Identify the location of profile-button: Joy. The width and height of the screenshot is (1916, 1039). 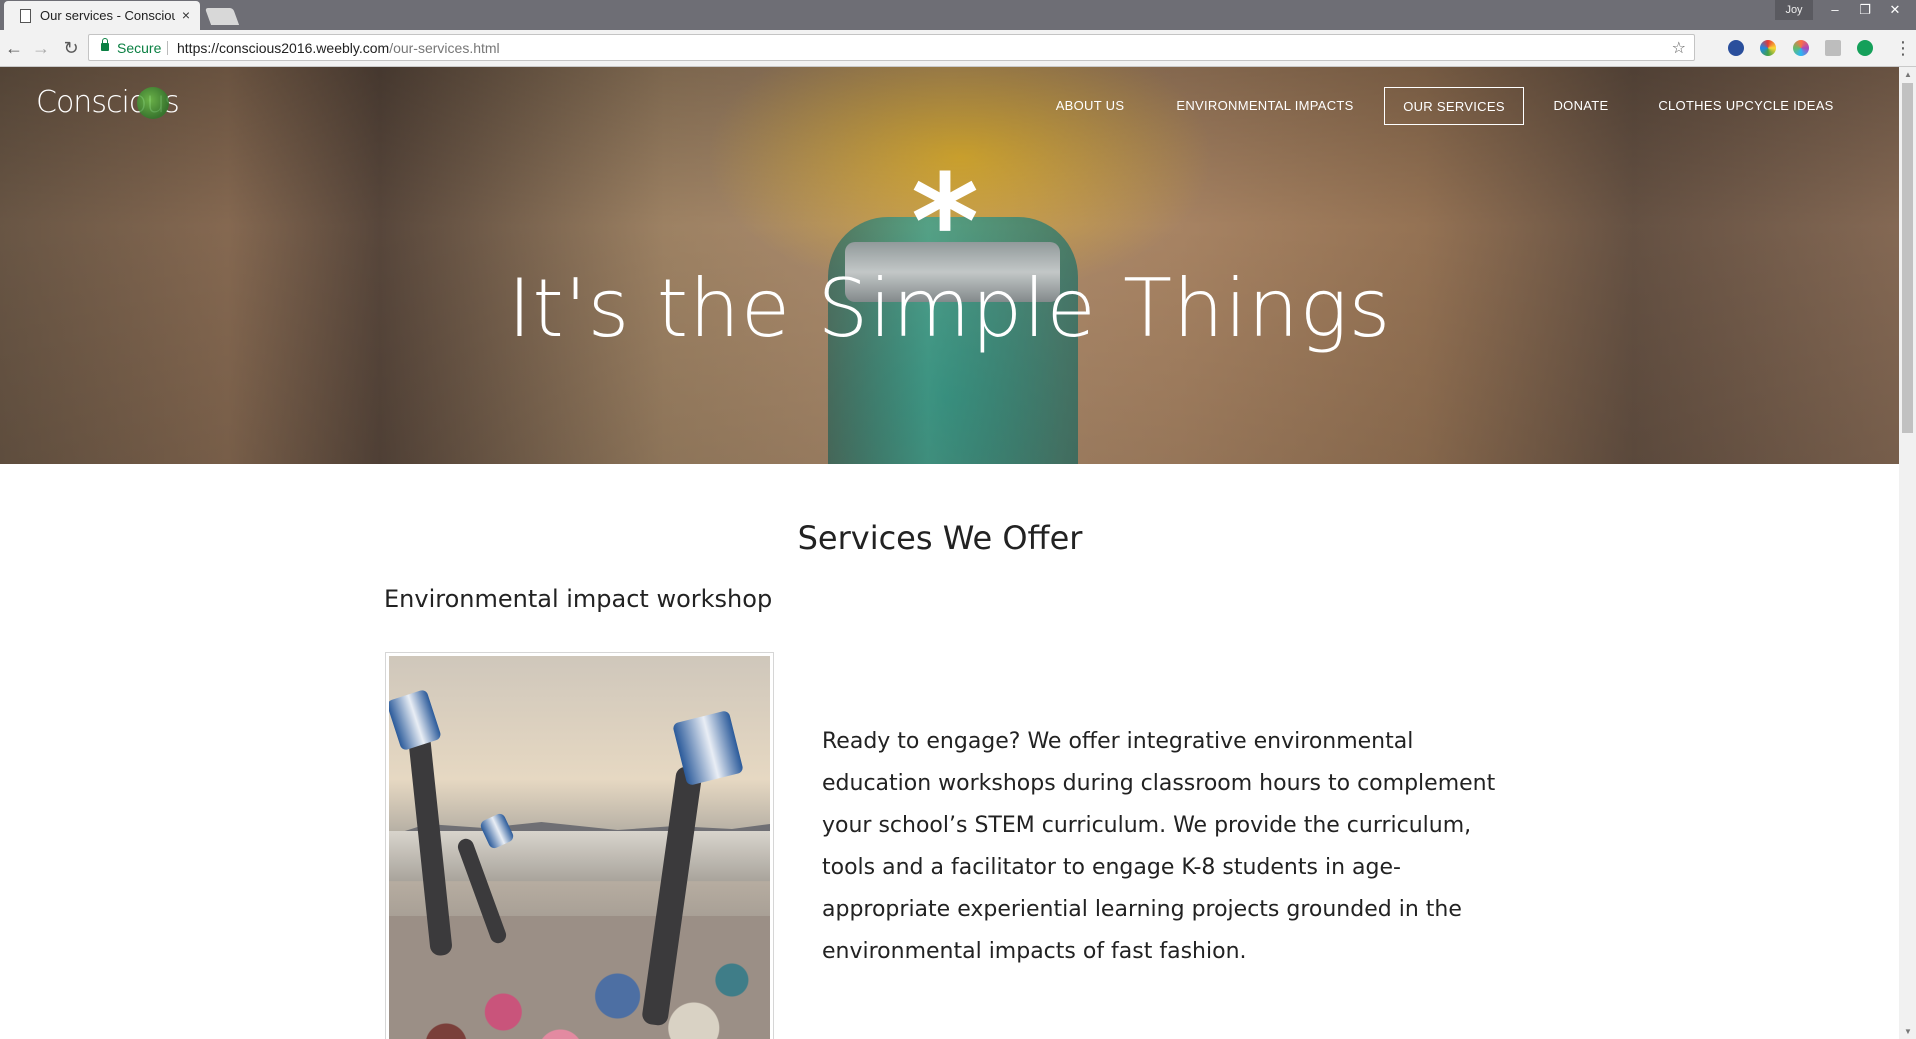
(1794, 10).